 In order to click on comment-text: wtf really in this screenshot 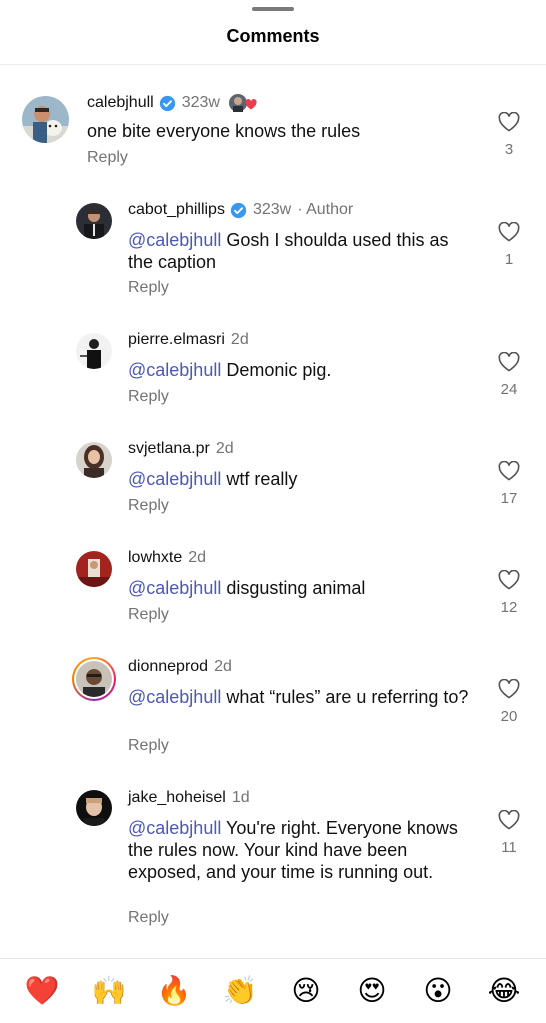, I will do `click(259, 479)`.